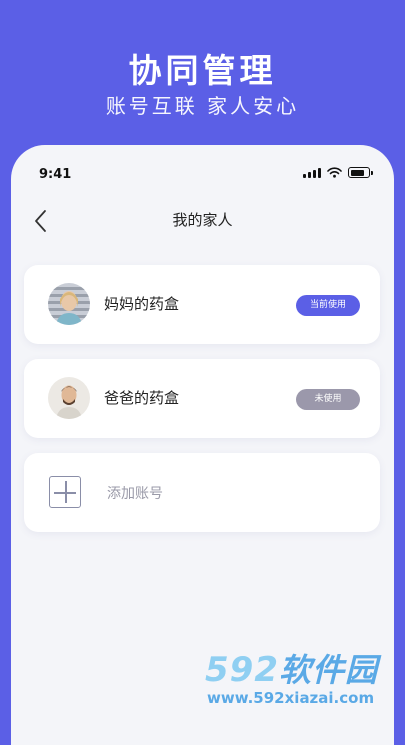 Image resolution: width=405 pixels, height=745 pixels. Describe the element at coordinates (291, 698) in the screenshot. I see `watermark-url: www.592xiazai.com` at that location.